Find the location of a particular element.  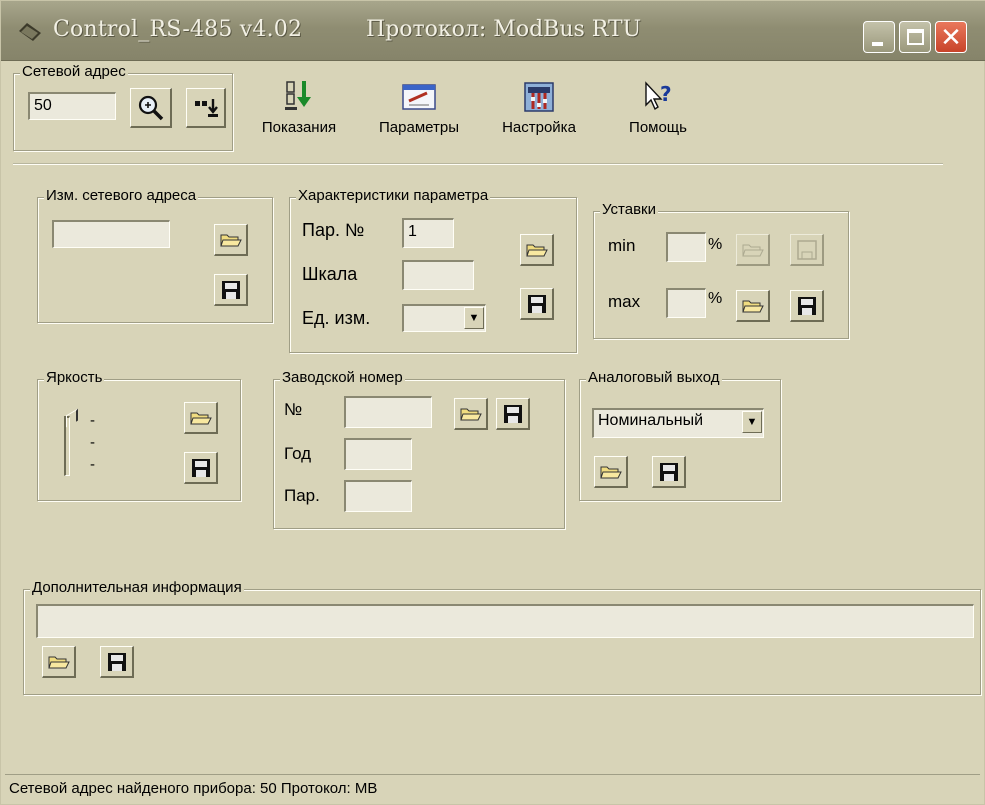

extra-info-field is located at coordinates (505, 621).